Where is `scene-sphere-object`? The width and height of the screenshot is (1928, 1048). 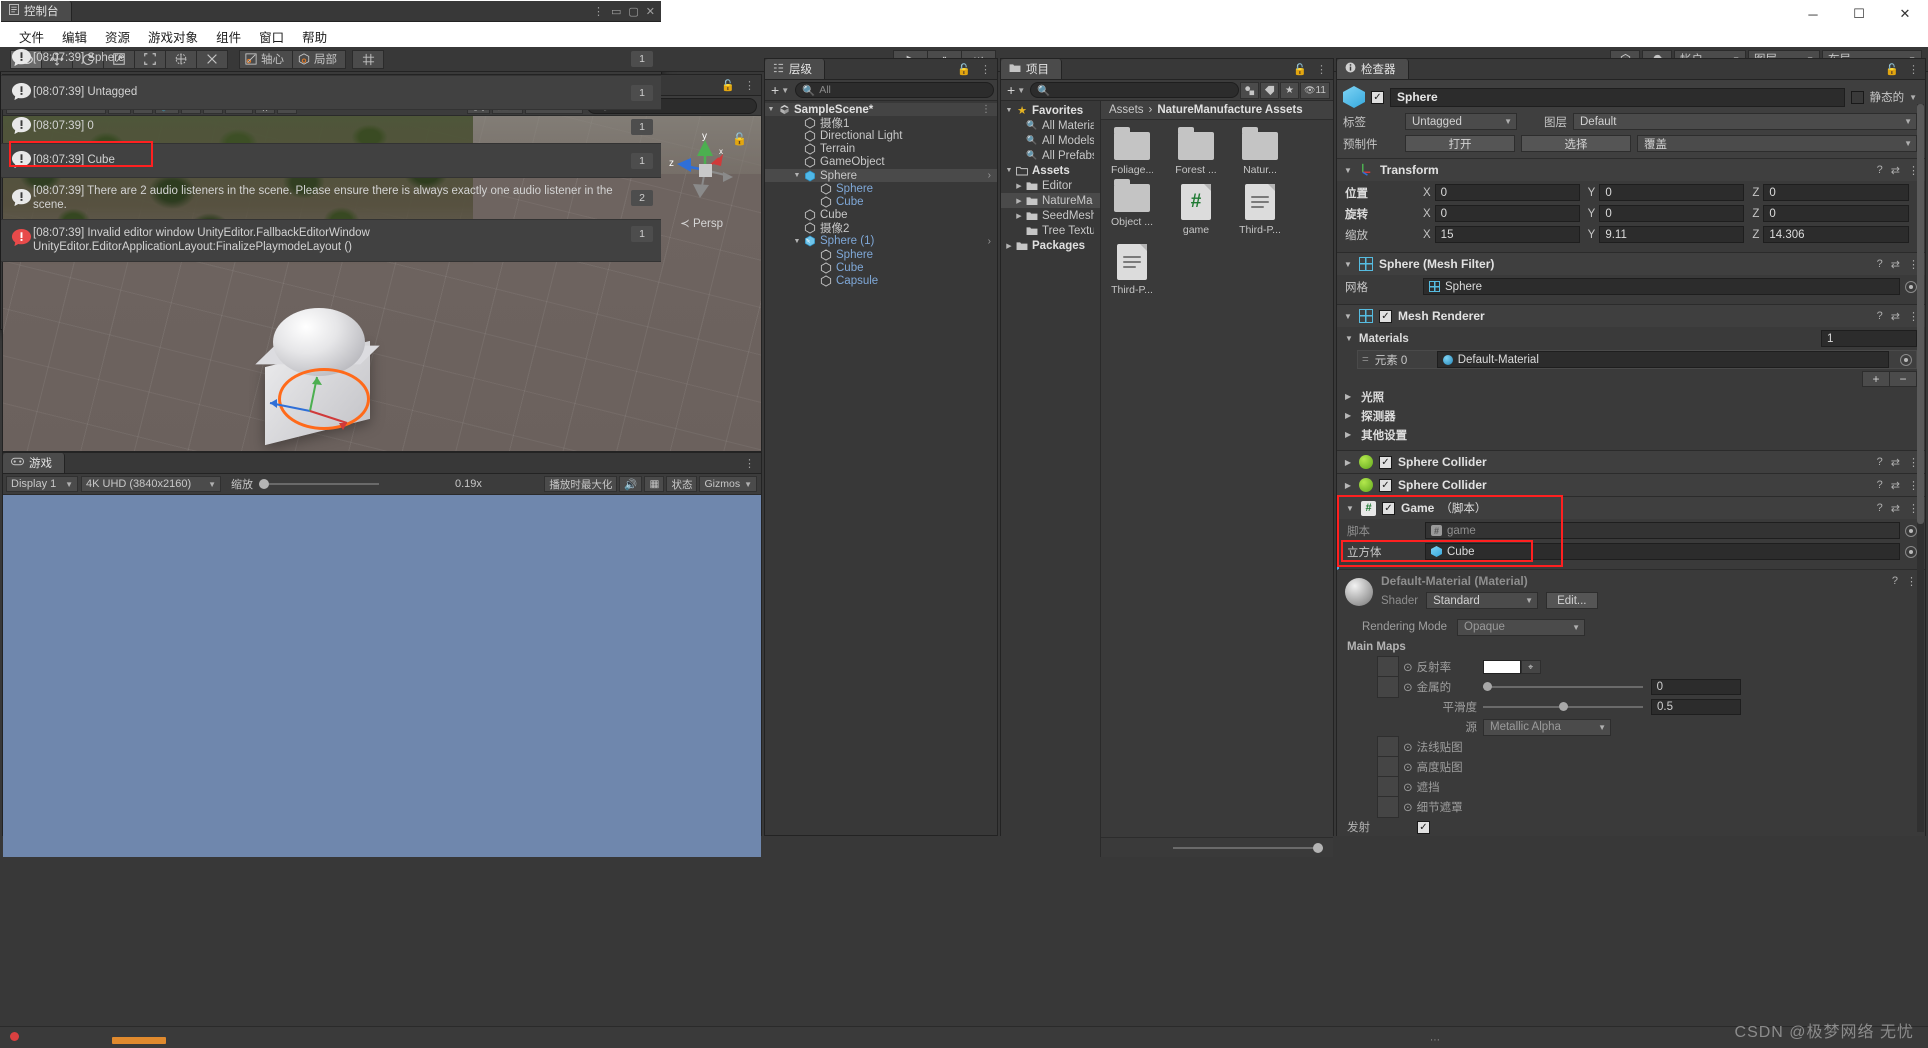 scene-sphere-object is located at coordinates (319, 342).